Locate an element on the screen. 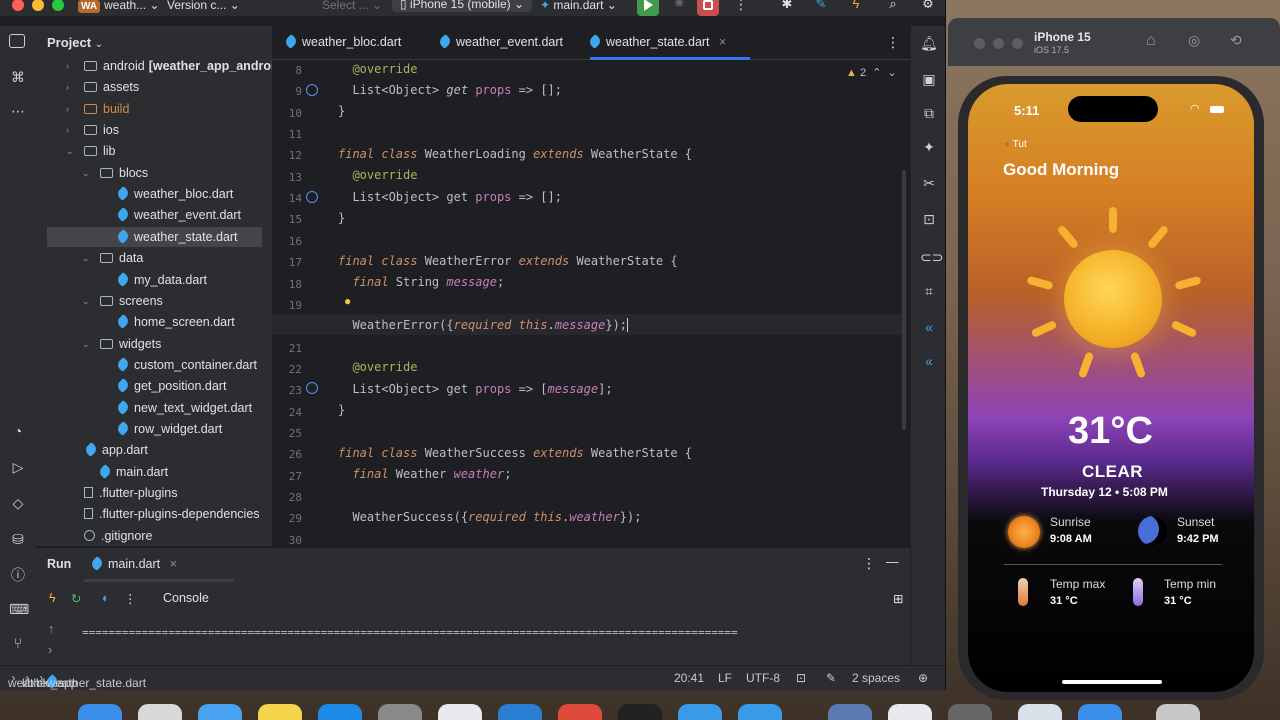 This screenshot has width=1280, height=720. tree-item-blocs: blocs is located at coordinates (124, 173).